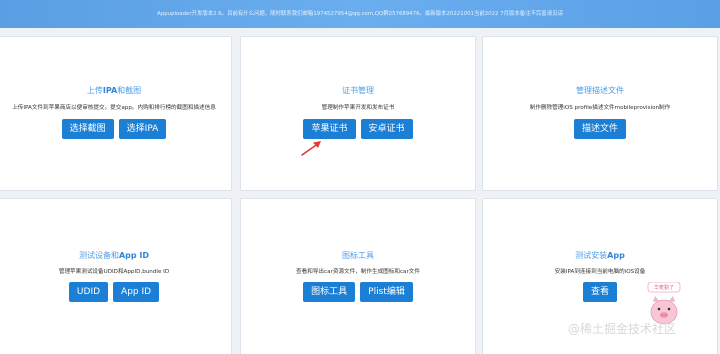 The height and width of the screenshot is (354, 720). What do you see at coordinates (87, 129) in the screenshot?
I see `select-screenshot-button: 选择截图` at bounding box center [87, 129].